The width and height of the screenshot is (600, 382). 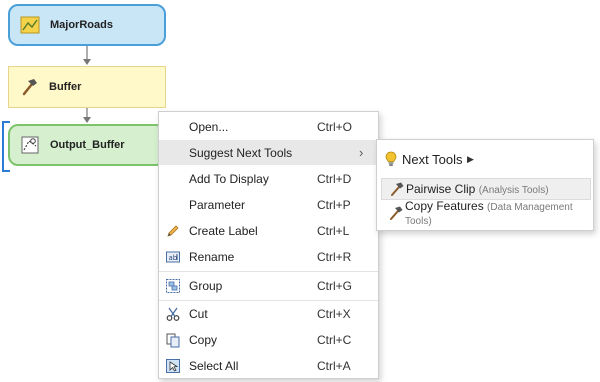 What do you see at coordinates (173, 314) in the screenshot?
I see `scissors-icon` at bounding box center [173, 314].